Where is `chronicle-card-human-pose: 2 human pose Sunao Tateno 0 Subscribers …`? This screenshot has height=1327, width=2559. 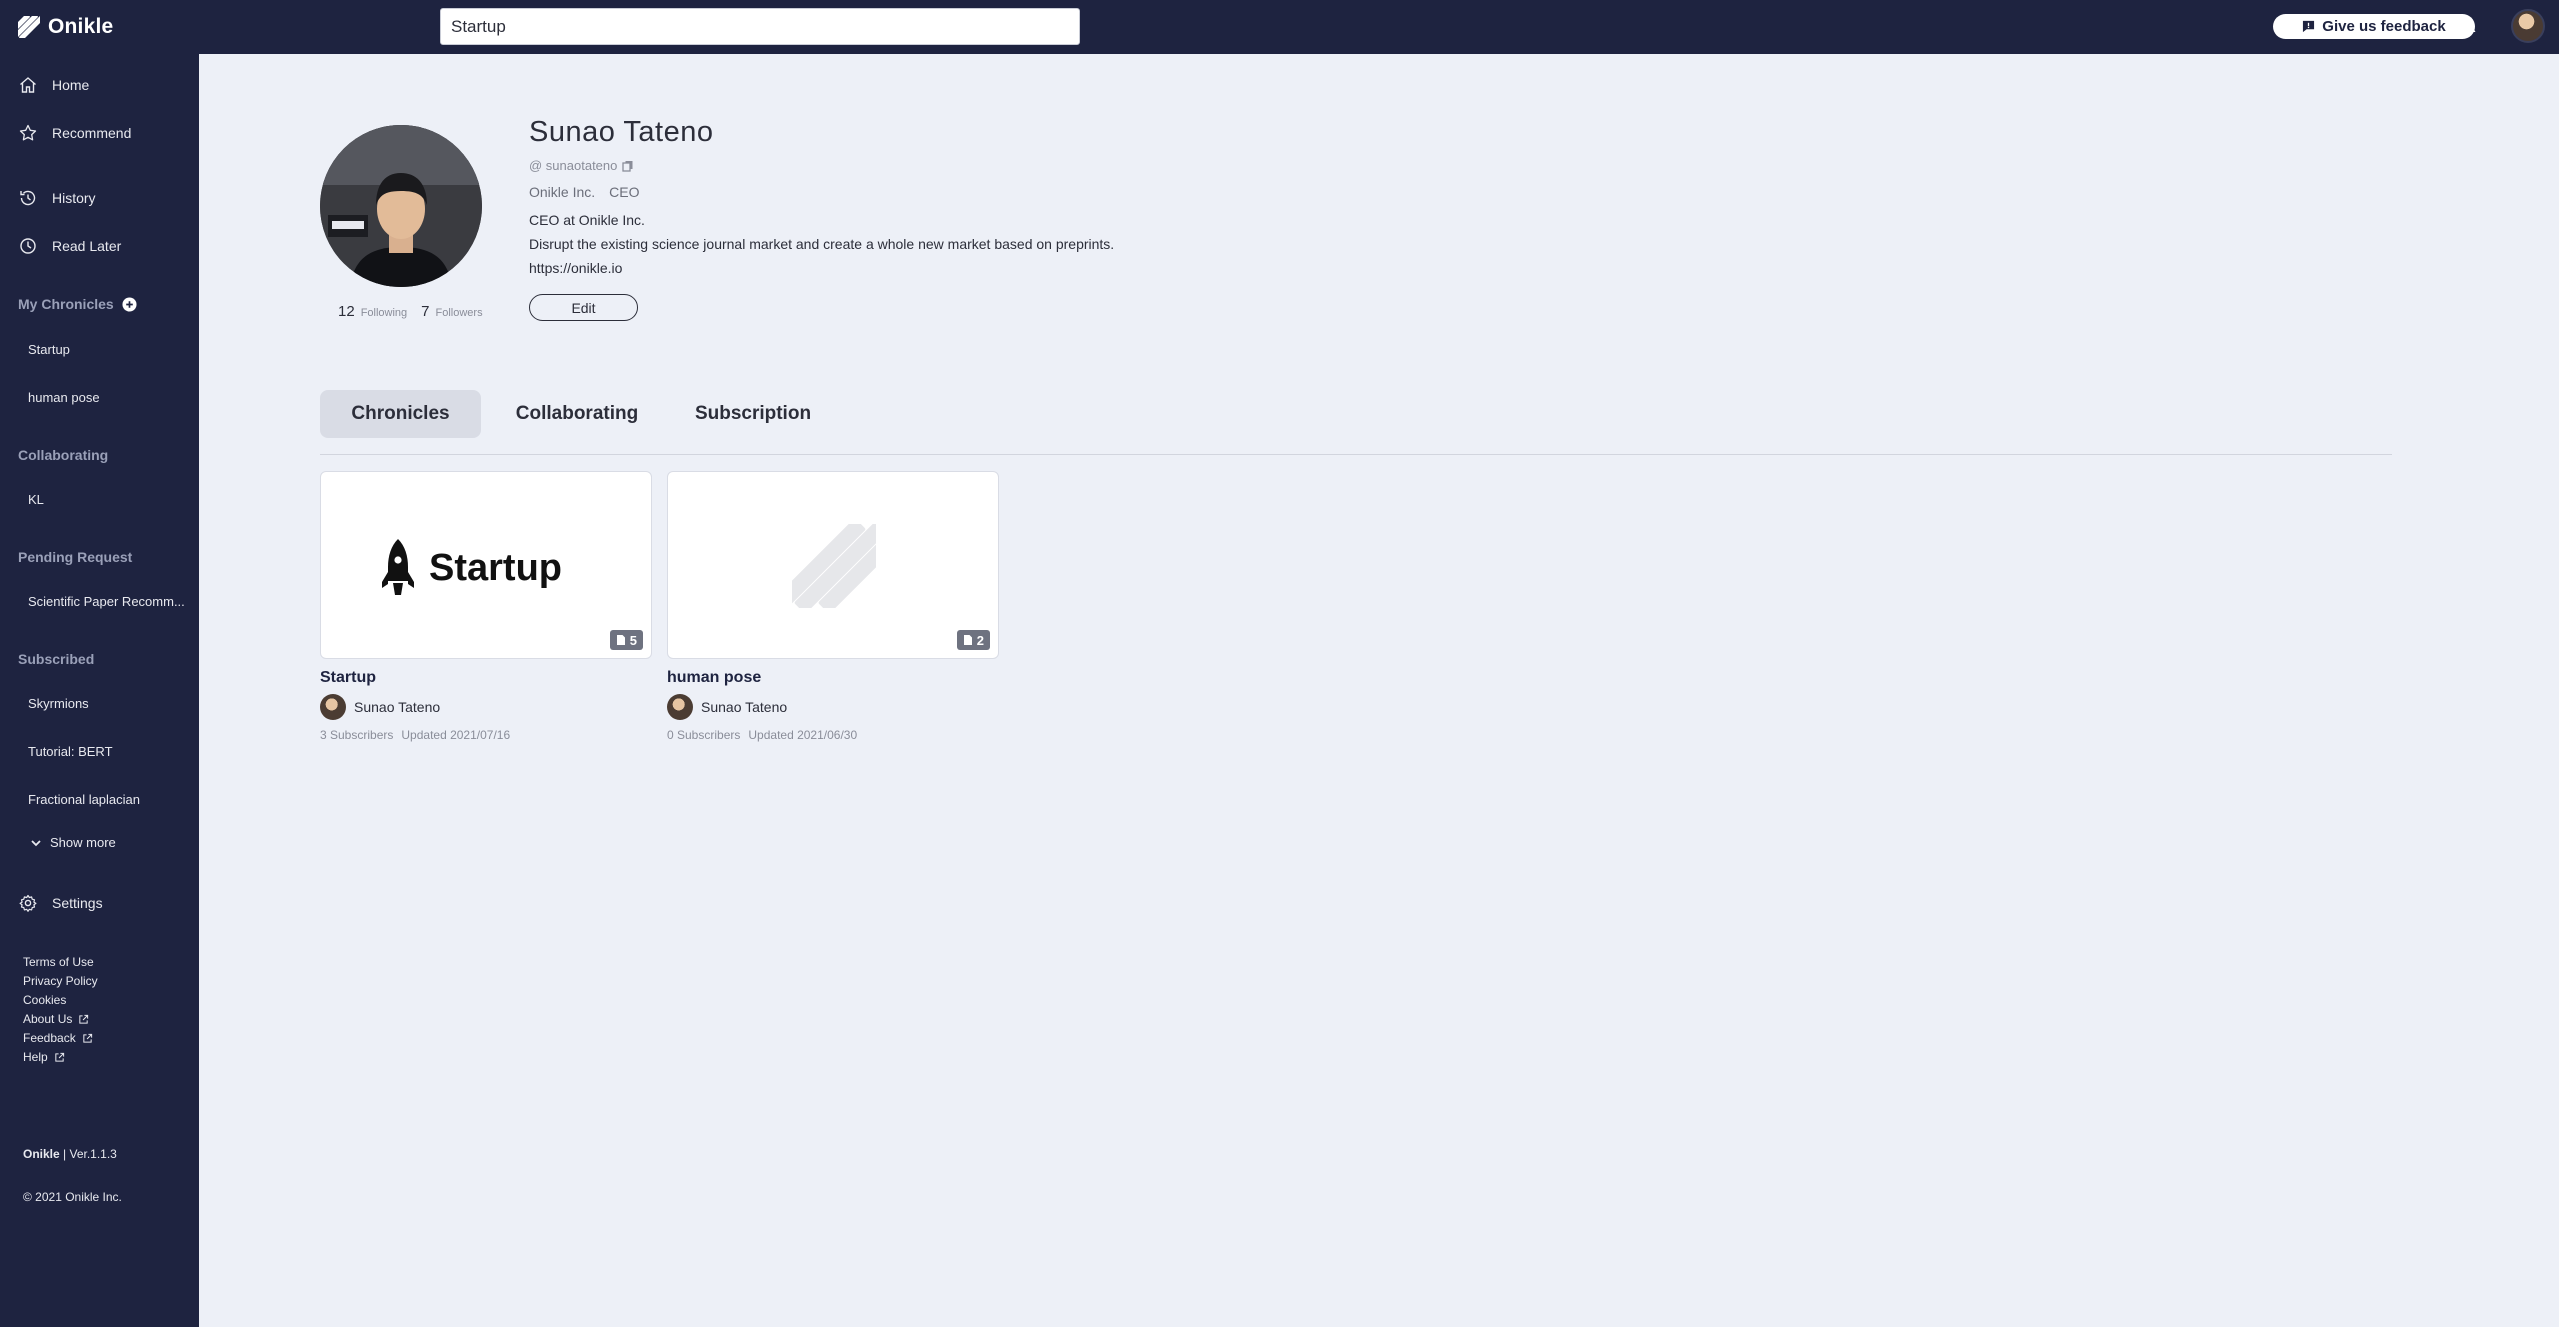
chronicle-card-human-pose: 2 human pose Sunao Tateno 0 Subscribers … is located at coordinates (833, 606).